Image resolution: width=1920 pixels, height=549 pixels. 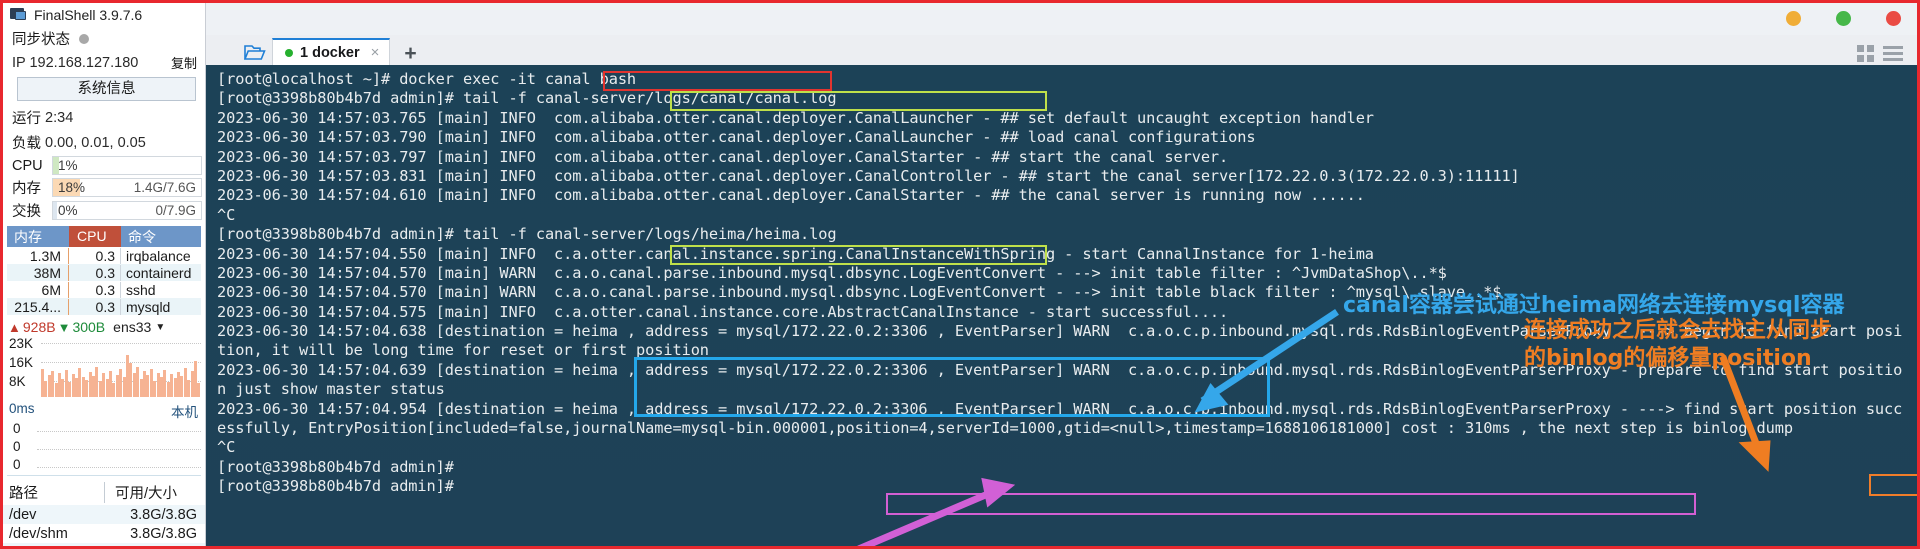 What do you see at coordinates (1893, 18) in the screenshot?
I see `close-button` at bounding box center [1893, 18].